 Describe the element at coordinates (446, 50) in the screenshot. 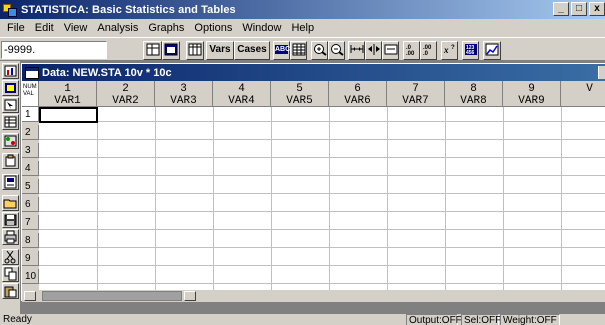

I see `svg-text: x` at that location.